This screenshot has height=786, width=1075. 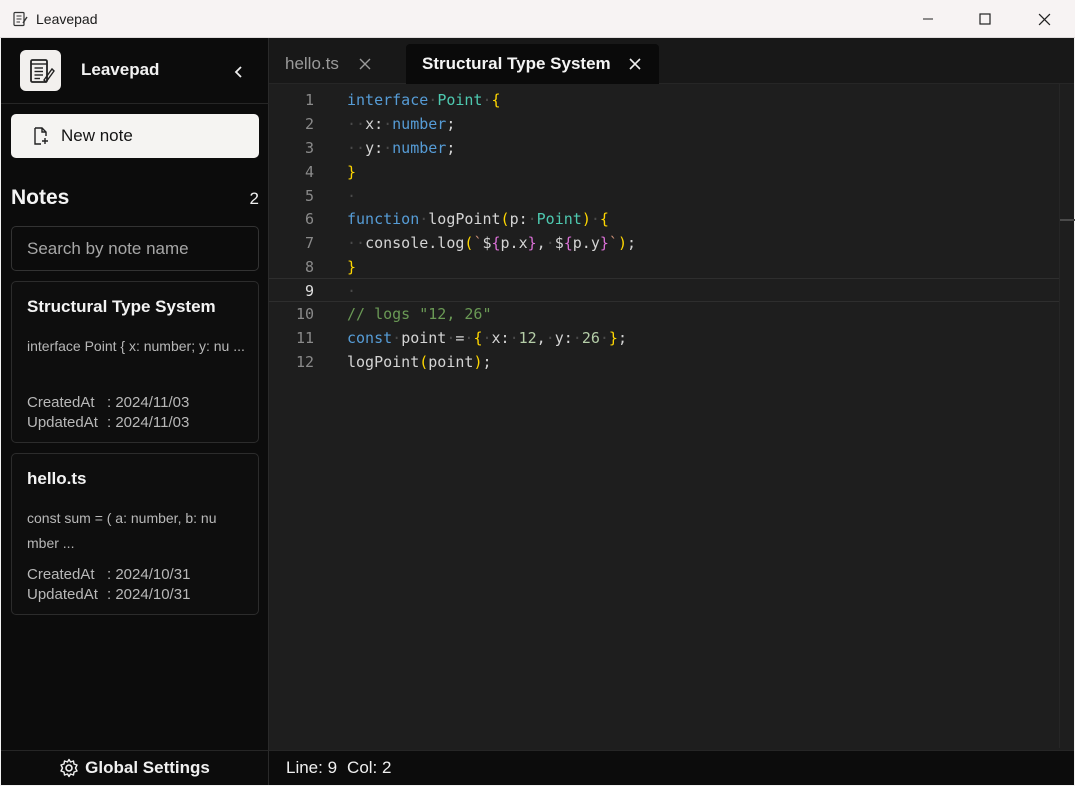 What do you see at coordinates (456, 219) in the screenshot?
I see `code-line: 6 function·logPoint(p:·Point)·{` at bounding box center [456, 219].